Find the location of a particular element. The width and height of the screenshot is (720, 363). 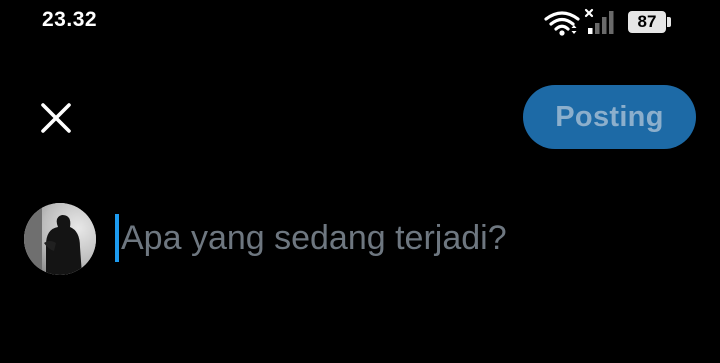

status-bar: 23.32 87 is located at coordinates (360, 22).